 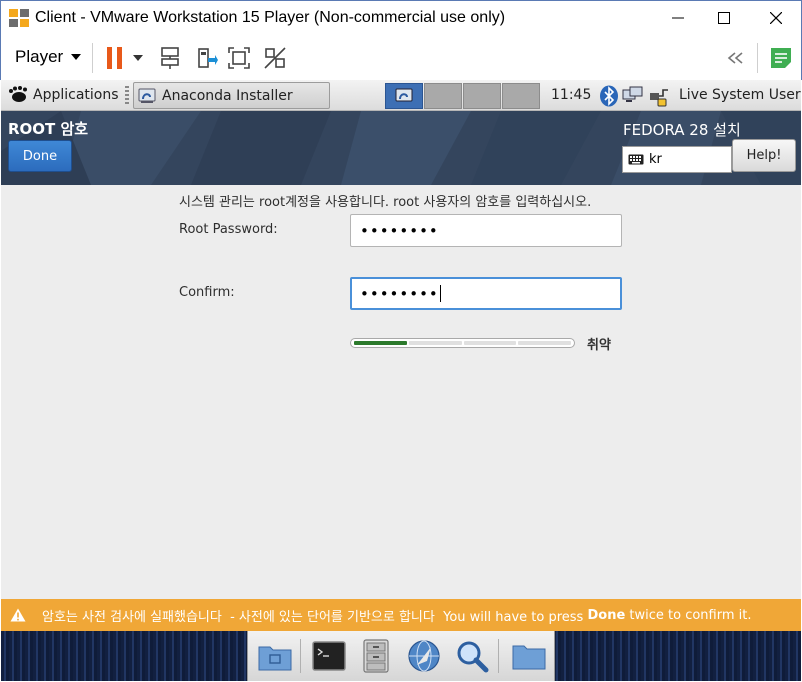 I want to click on chevron-down-icon, so click(x=138, y=58).